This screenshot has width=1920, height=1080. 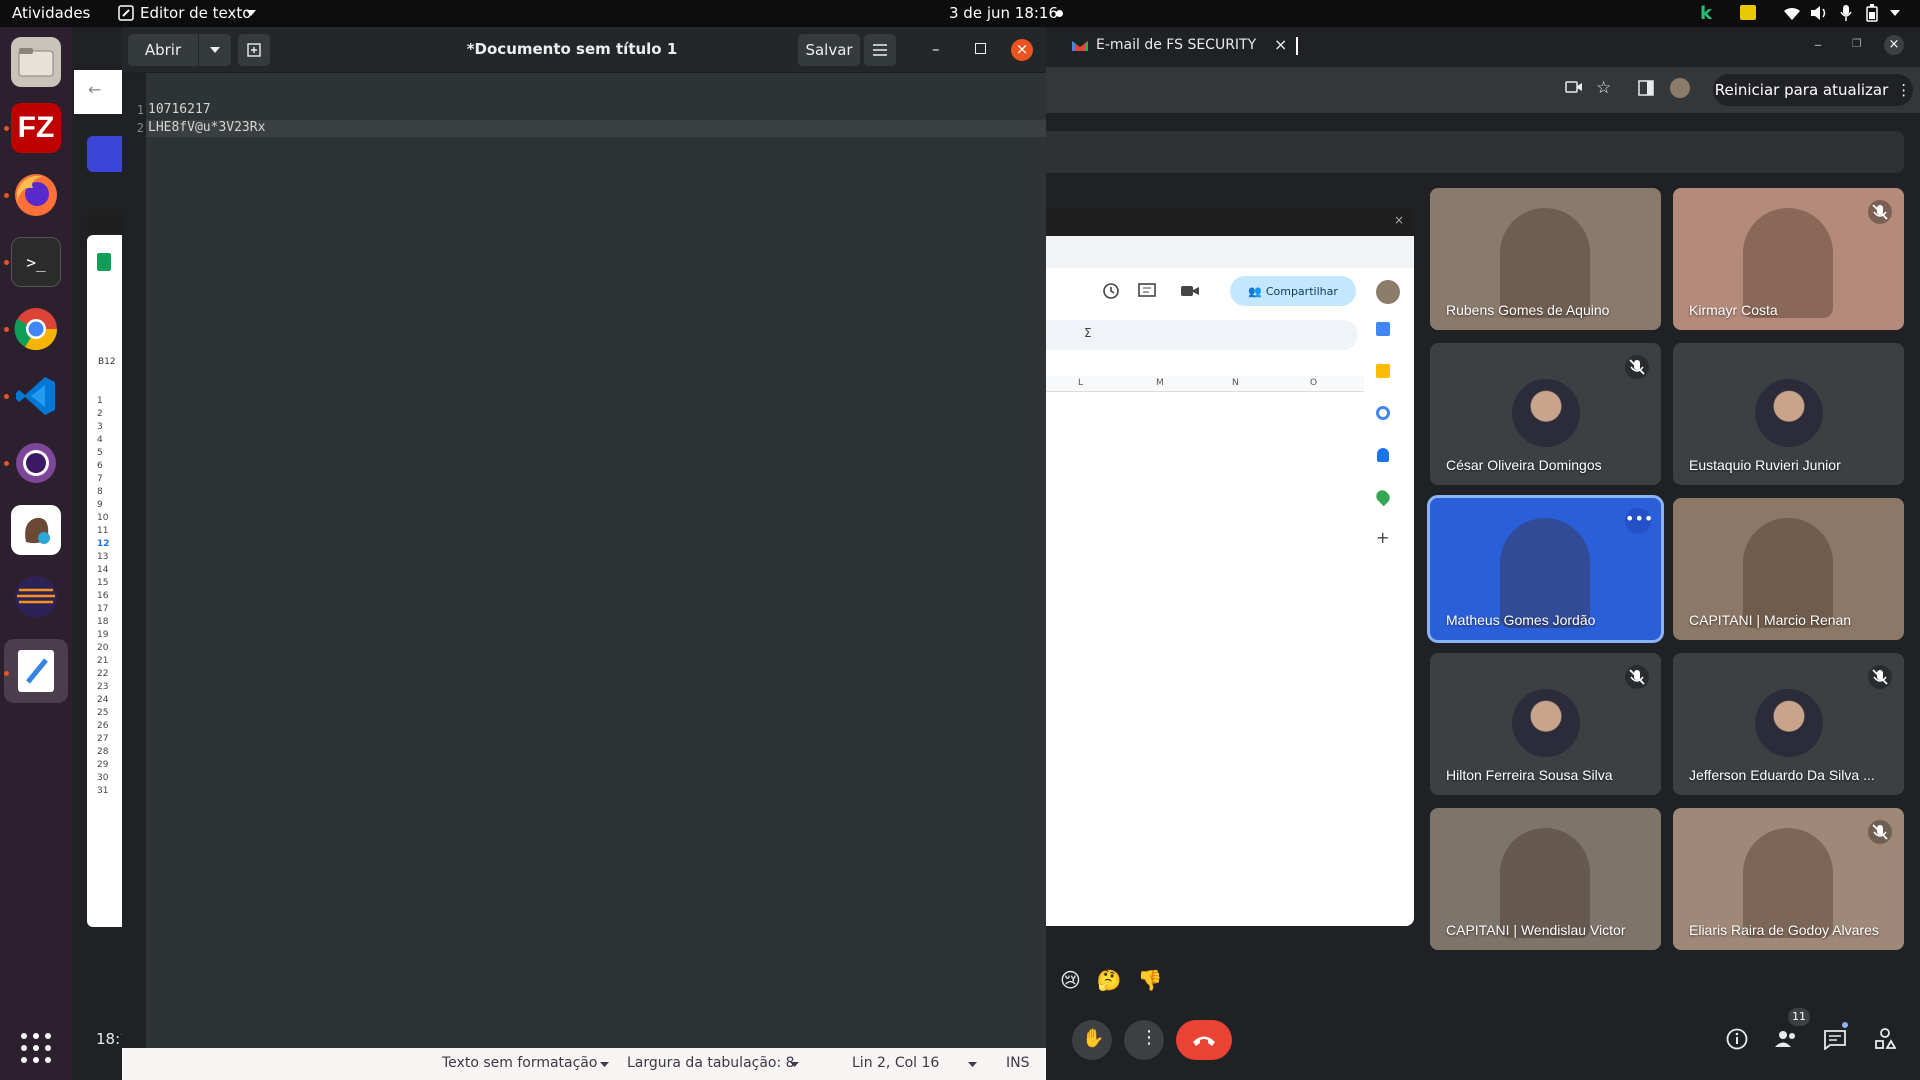 What do you see at coordinates (140, 110) in the screenshot?
I see `line-number: 1` at bounding box center [140, 110].